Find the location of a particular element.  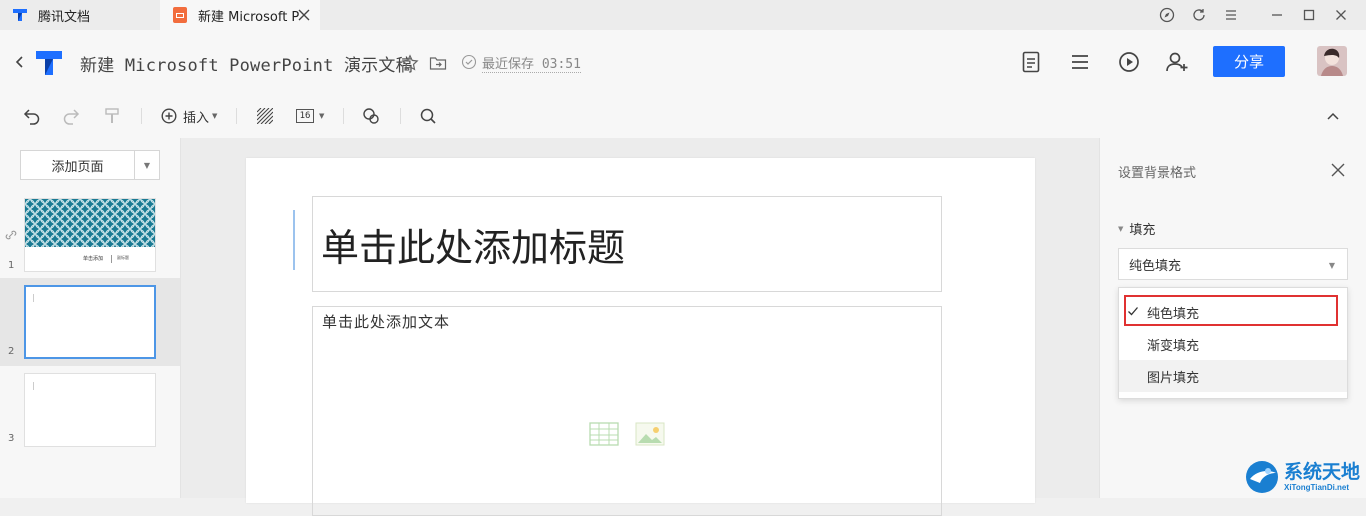

title-placeholder-box: 单击此处添加标题 is located at coordinates (627, 244).